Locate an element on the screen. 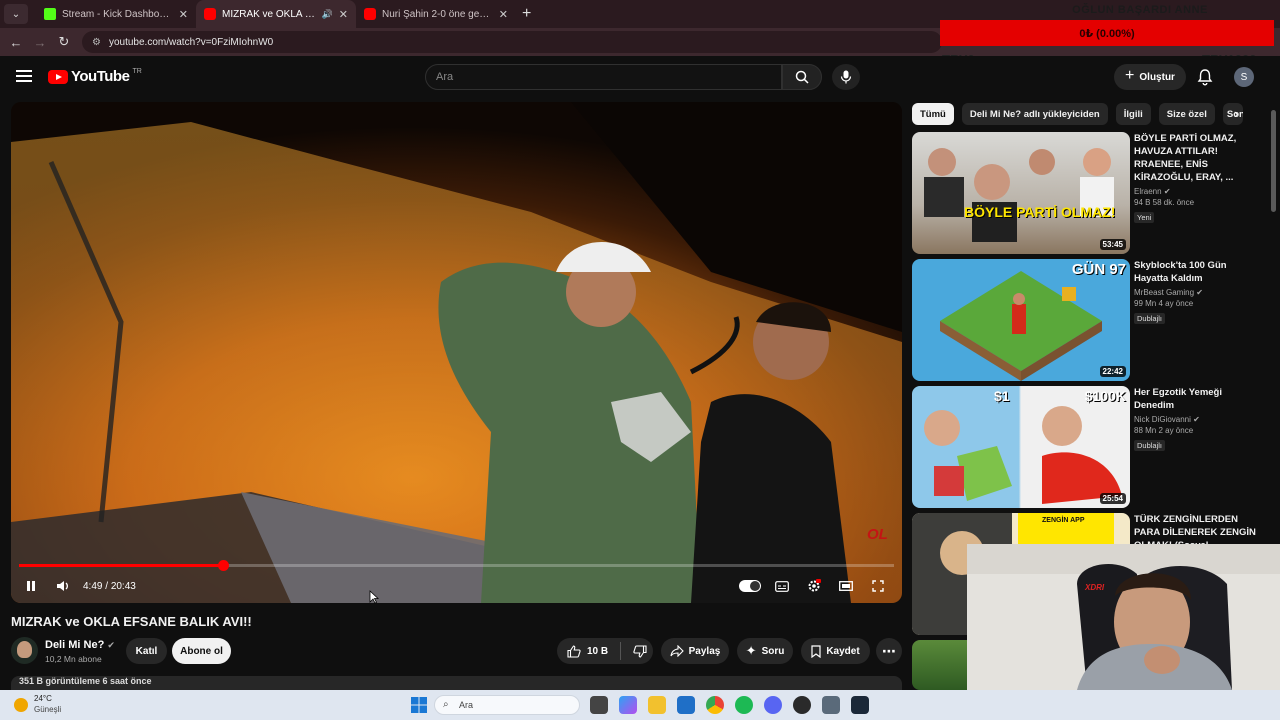 The width and height of the screenshot is (1280, 720). chip-label: Deli Mi Ne? adlı yükleyiciden is located at coordinates (1034, 114).